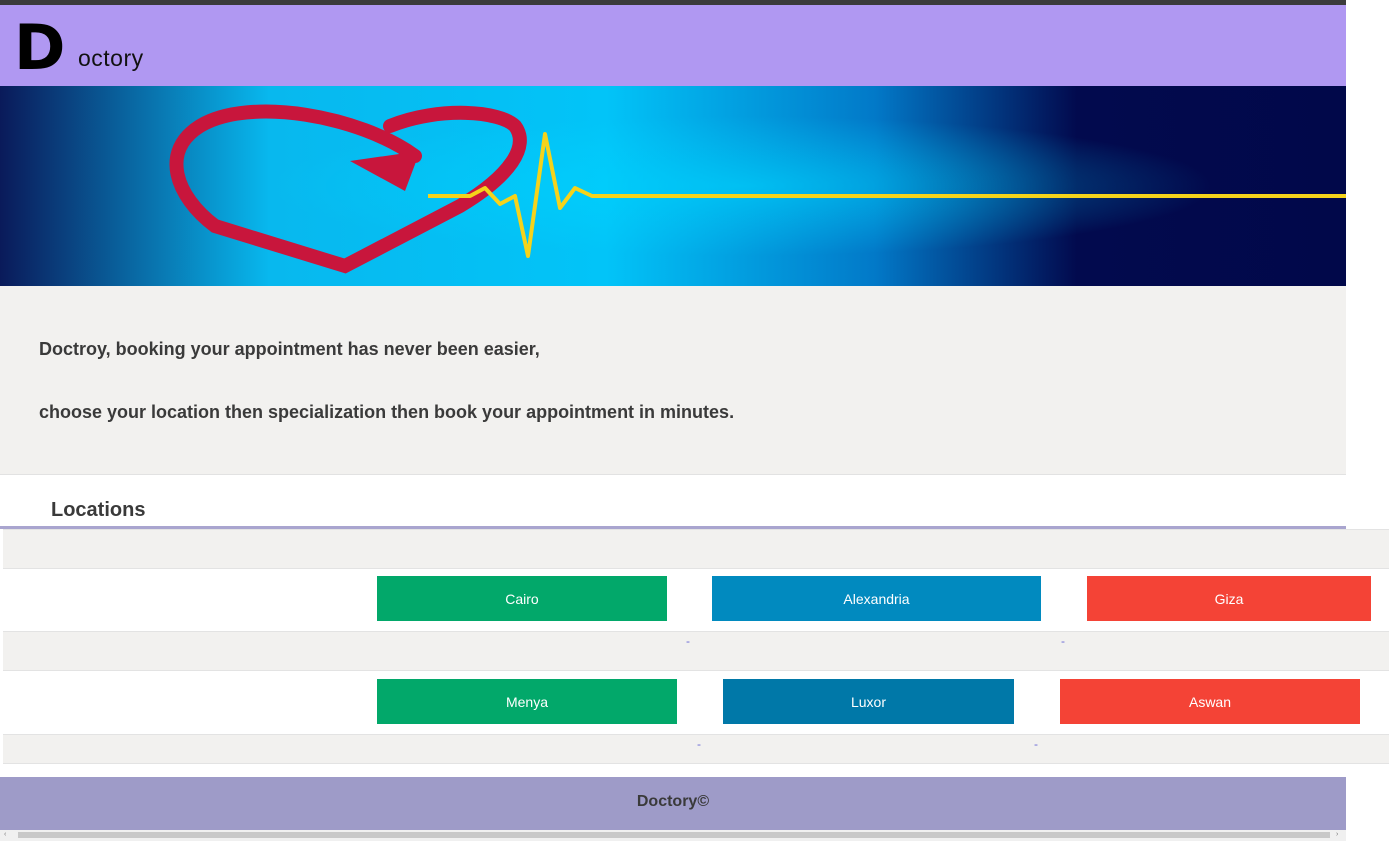 This screenshot has height=841, width=1393. What do you see at coordinates (1337, 834) in the screenshot?
I see `scroll-right-arrow-icon: ›` at bounding box center [1337, 834].